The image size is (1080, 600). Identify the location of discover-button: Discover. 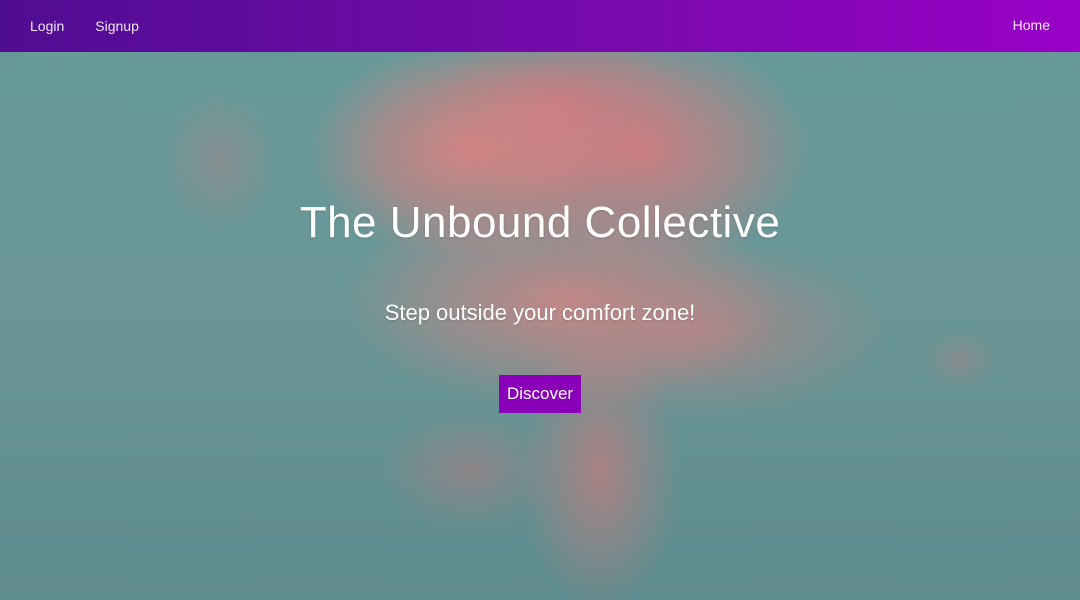
(540, 394).